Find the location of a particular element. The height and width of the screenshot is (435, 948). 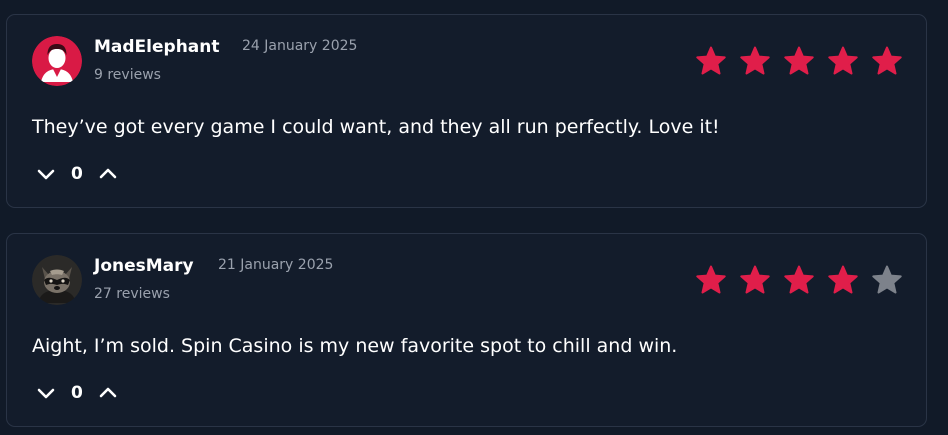

reviewer-review-count: 27 reviews is located at coordinates (132, 294).